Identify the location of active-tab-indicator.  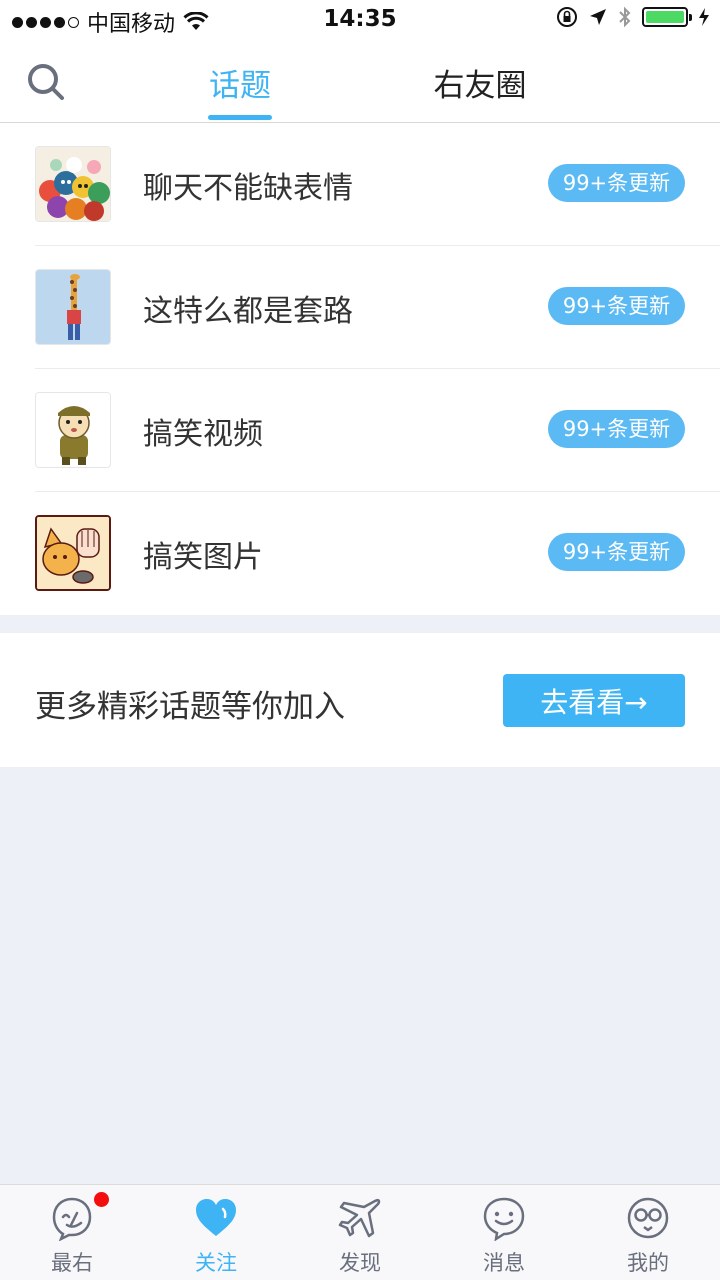
(240, 117).